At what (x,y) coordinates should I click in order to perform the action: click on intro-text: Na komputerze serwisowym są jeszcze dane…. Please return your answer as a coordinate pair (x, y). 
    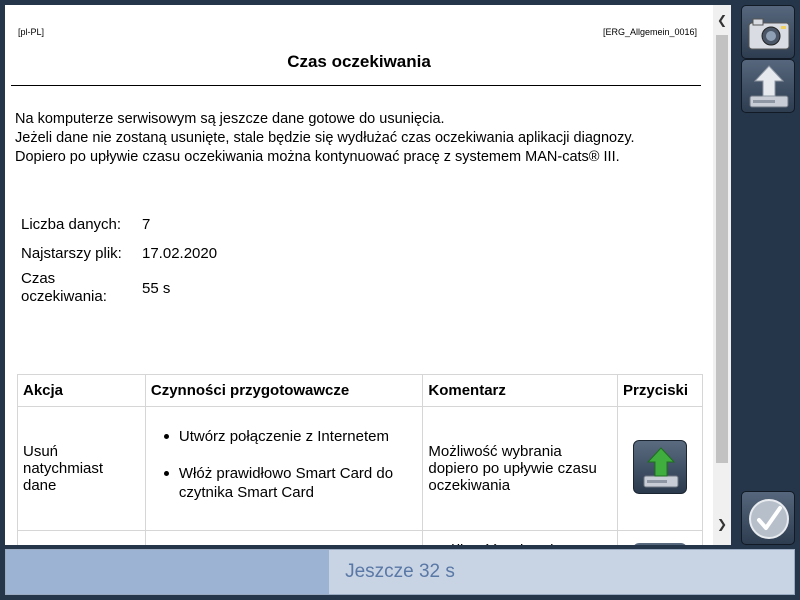
    Looking at the image, I should click on (360, 138).